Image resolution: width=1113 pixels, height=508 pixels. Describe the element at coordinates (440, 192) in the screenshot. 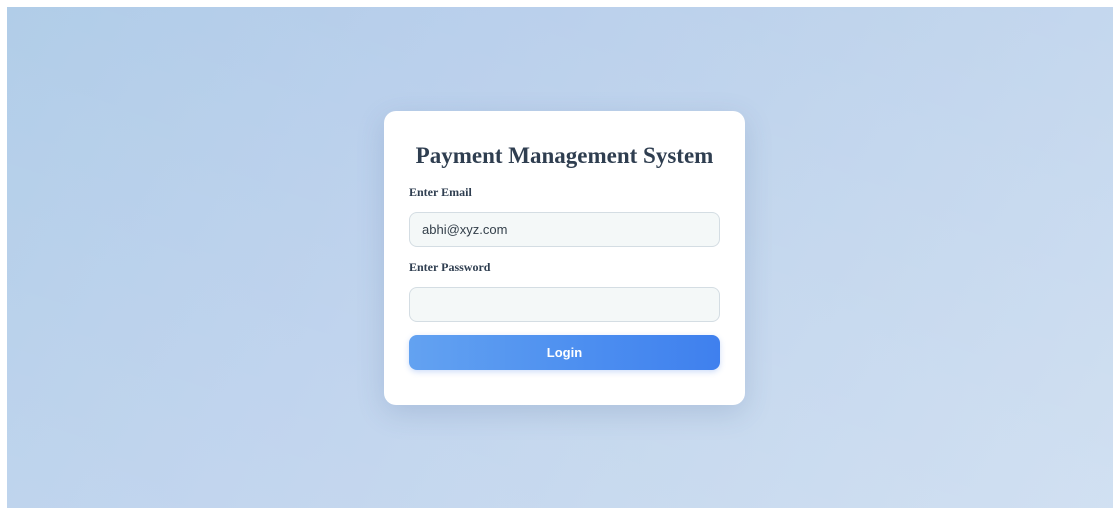

I see `email-label: Enter Email` at that location.